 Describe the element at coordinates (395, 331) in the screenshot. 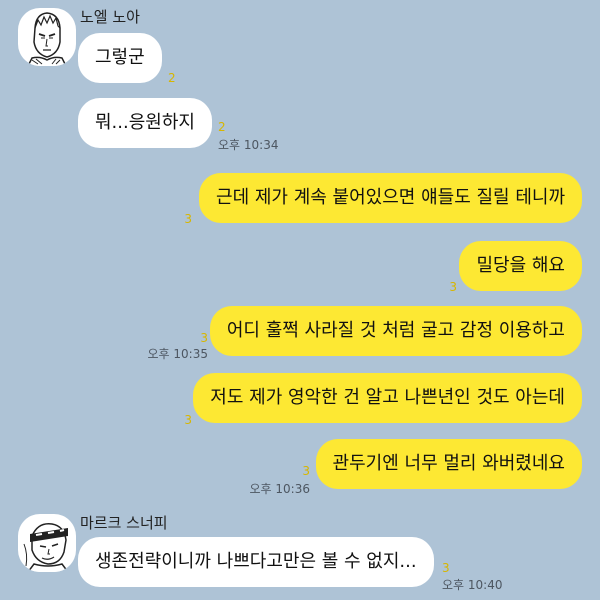

I see `message-bubble: 어디 훌쩍 사라질 것 처럼 굴고 감정 이용하고` at that location.